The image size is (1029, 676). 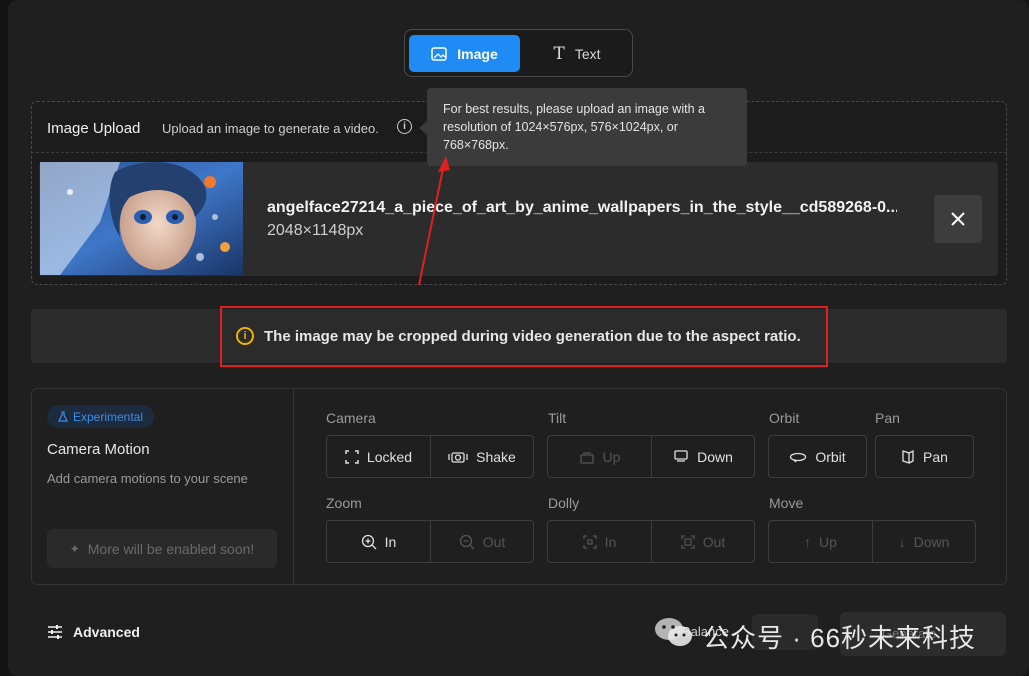 I want to click on zoom-out-button: Out, so click(x=481, y=541).